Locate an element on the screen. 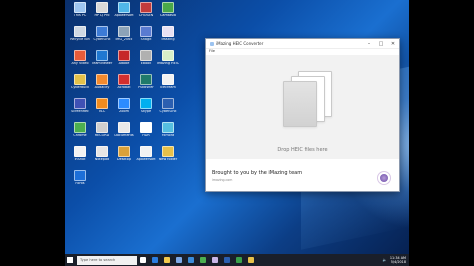  window-title: iMazing HEIC Converter is located at coordinates (240, 43).